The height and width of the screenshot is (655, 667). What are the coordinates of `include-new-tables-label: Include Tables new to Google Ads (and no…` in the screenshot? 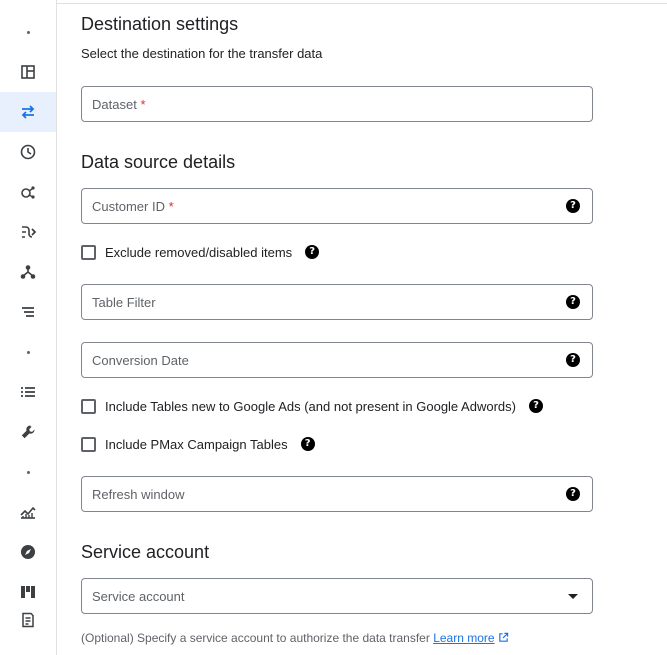 It's located at (310, 406).